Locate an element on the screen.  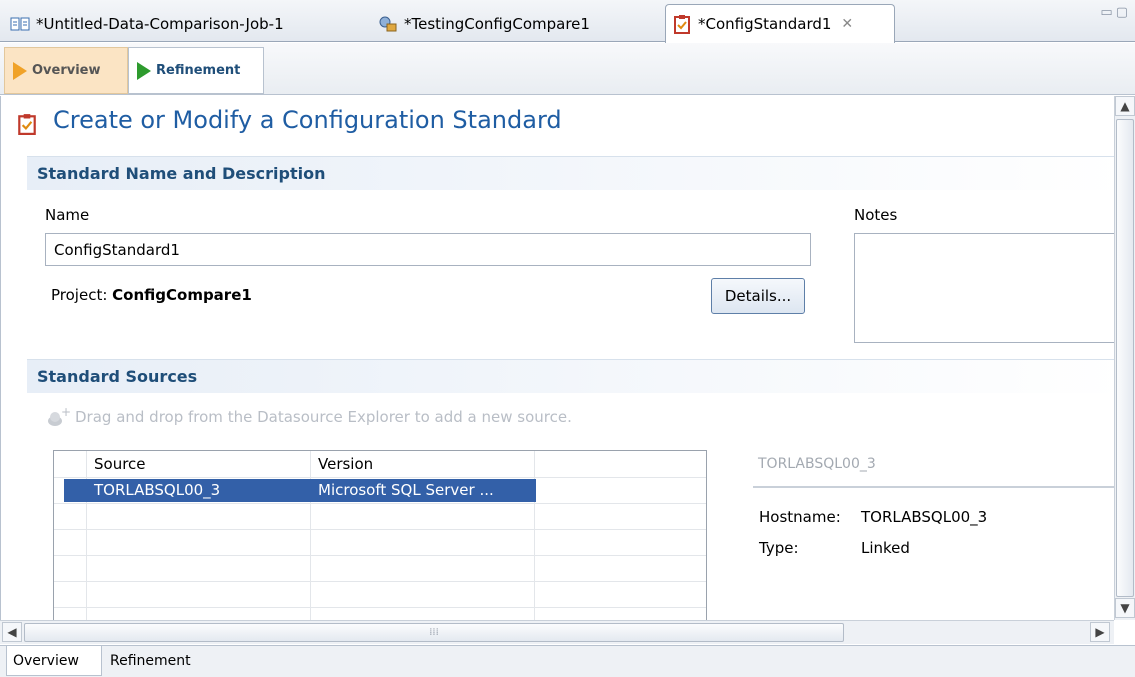
hostname-label: Hostname: is located at coordinates (800, 517).